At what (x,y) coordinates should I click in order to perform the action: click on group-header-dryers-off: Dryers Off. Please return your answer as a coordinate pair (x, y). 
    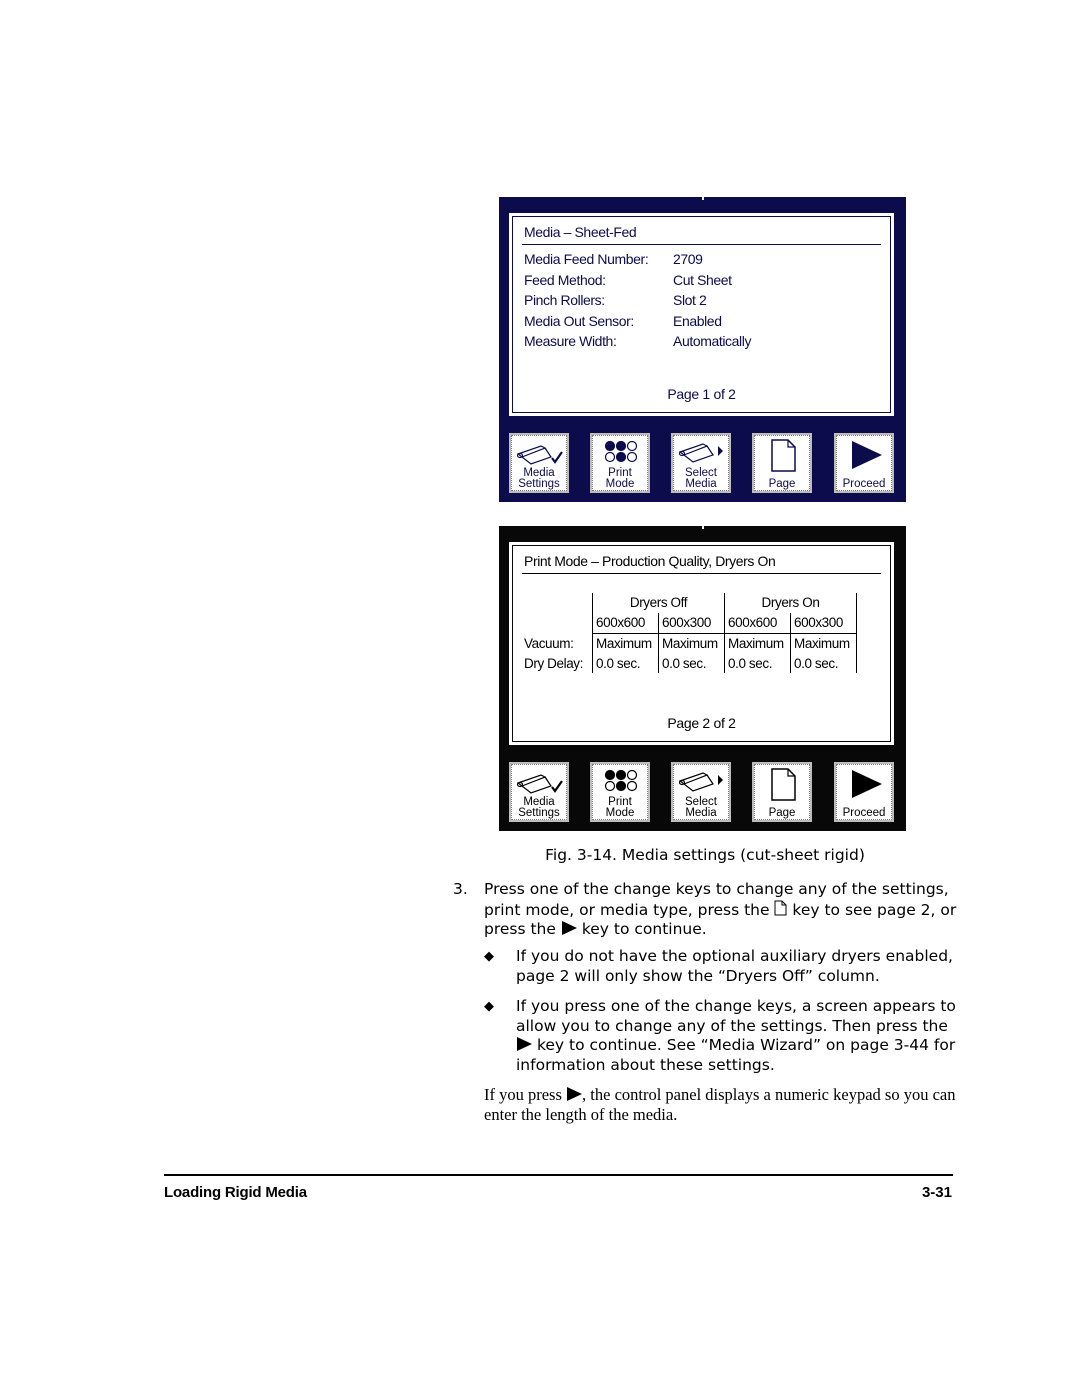
    Looking at the image, I should click on (658, 602).